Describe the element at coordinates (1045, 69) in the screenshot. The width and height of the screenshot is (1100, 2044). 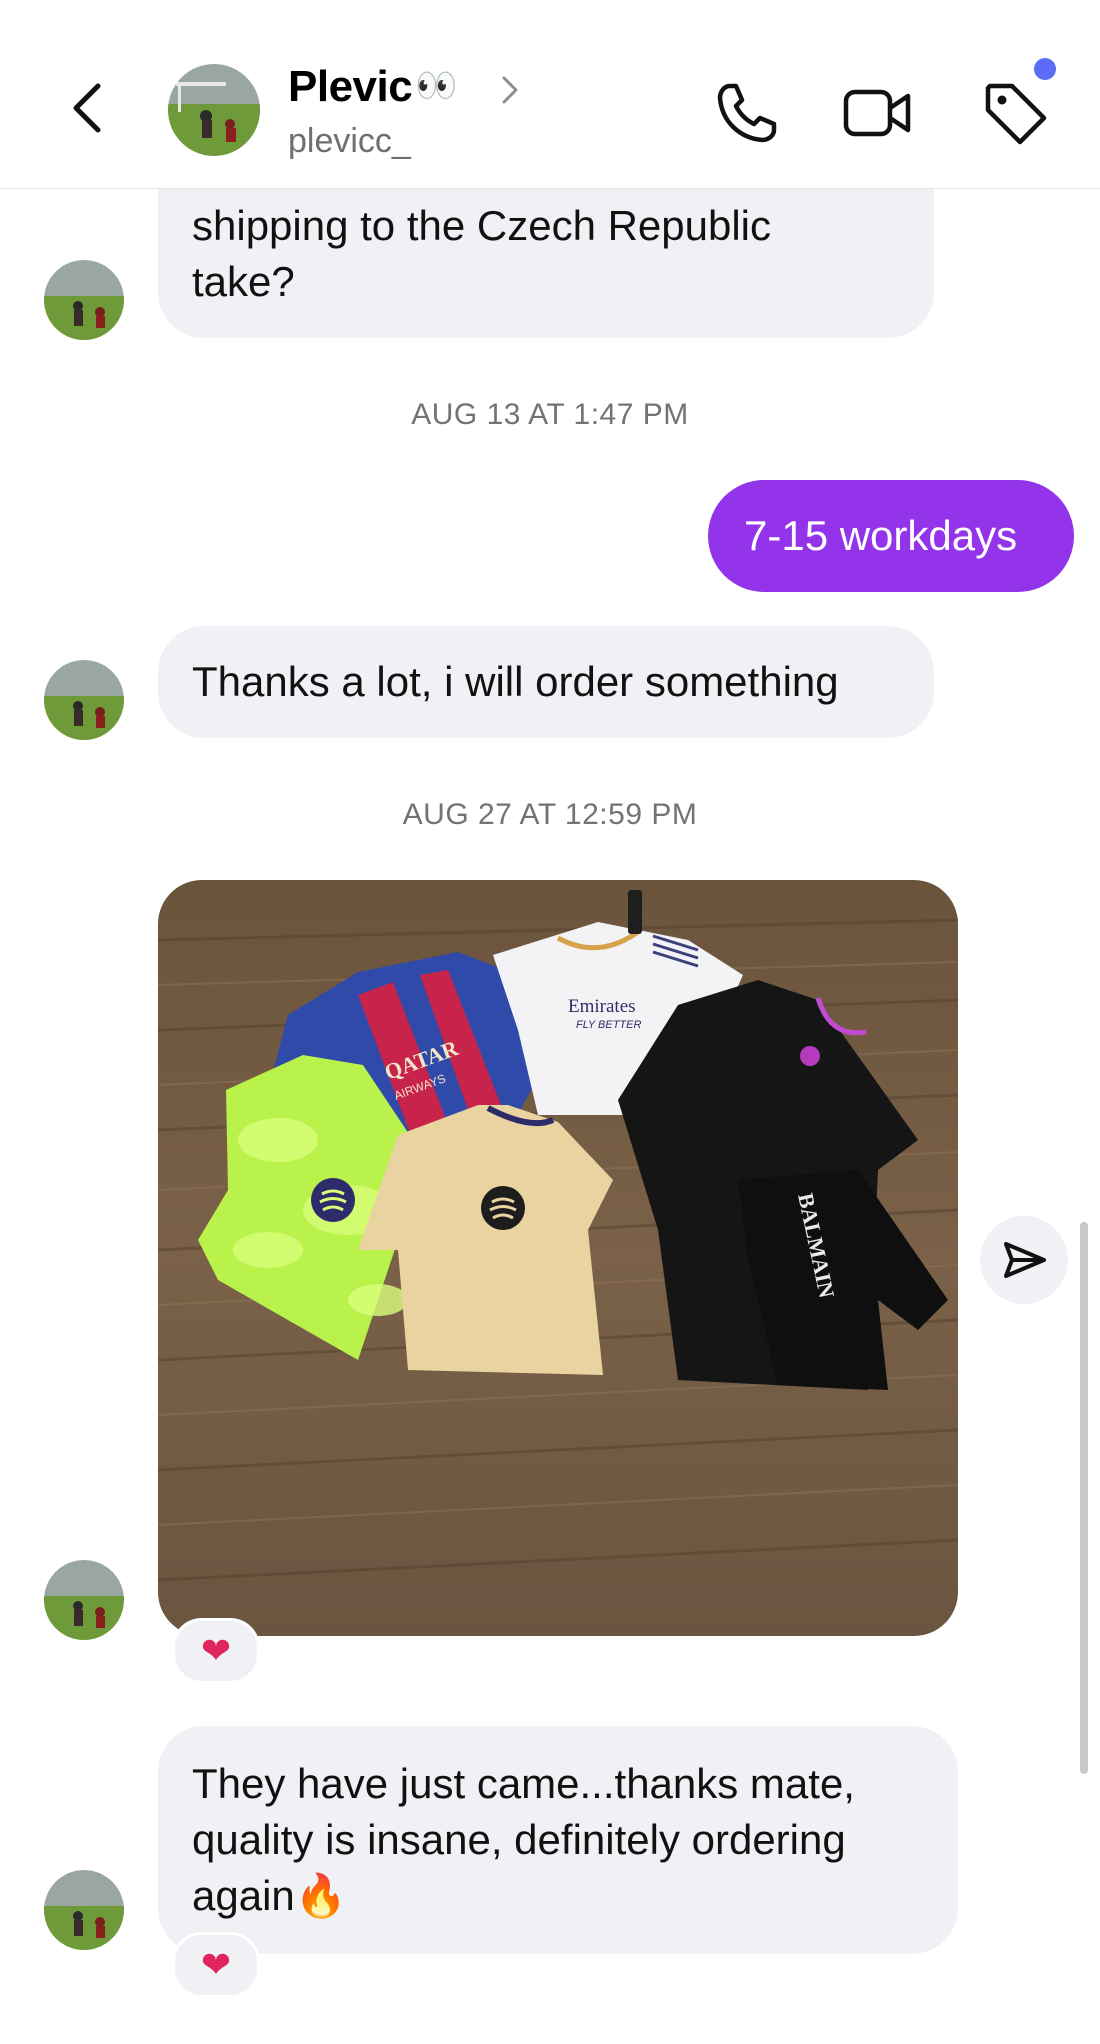
I see `notification-dot` at that location.